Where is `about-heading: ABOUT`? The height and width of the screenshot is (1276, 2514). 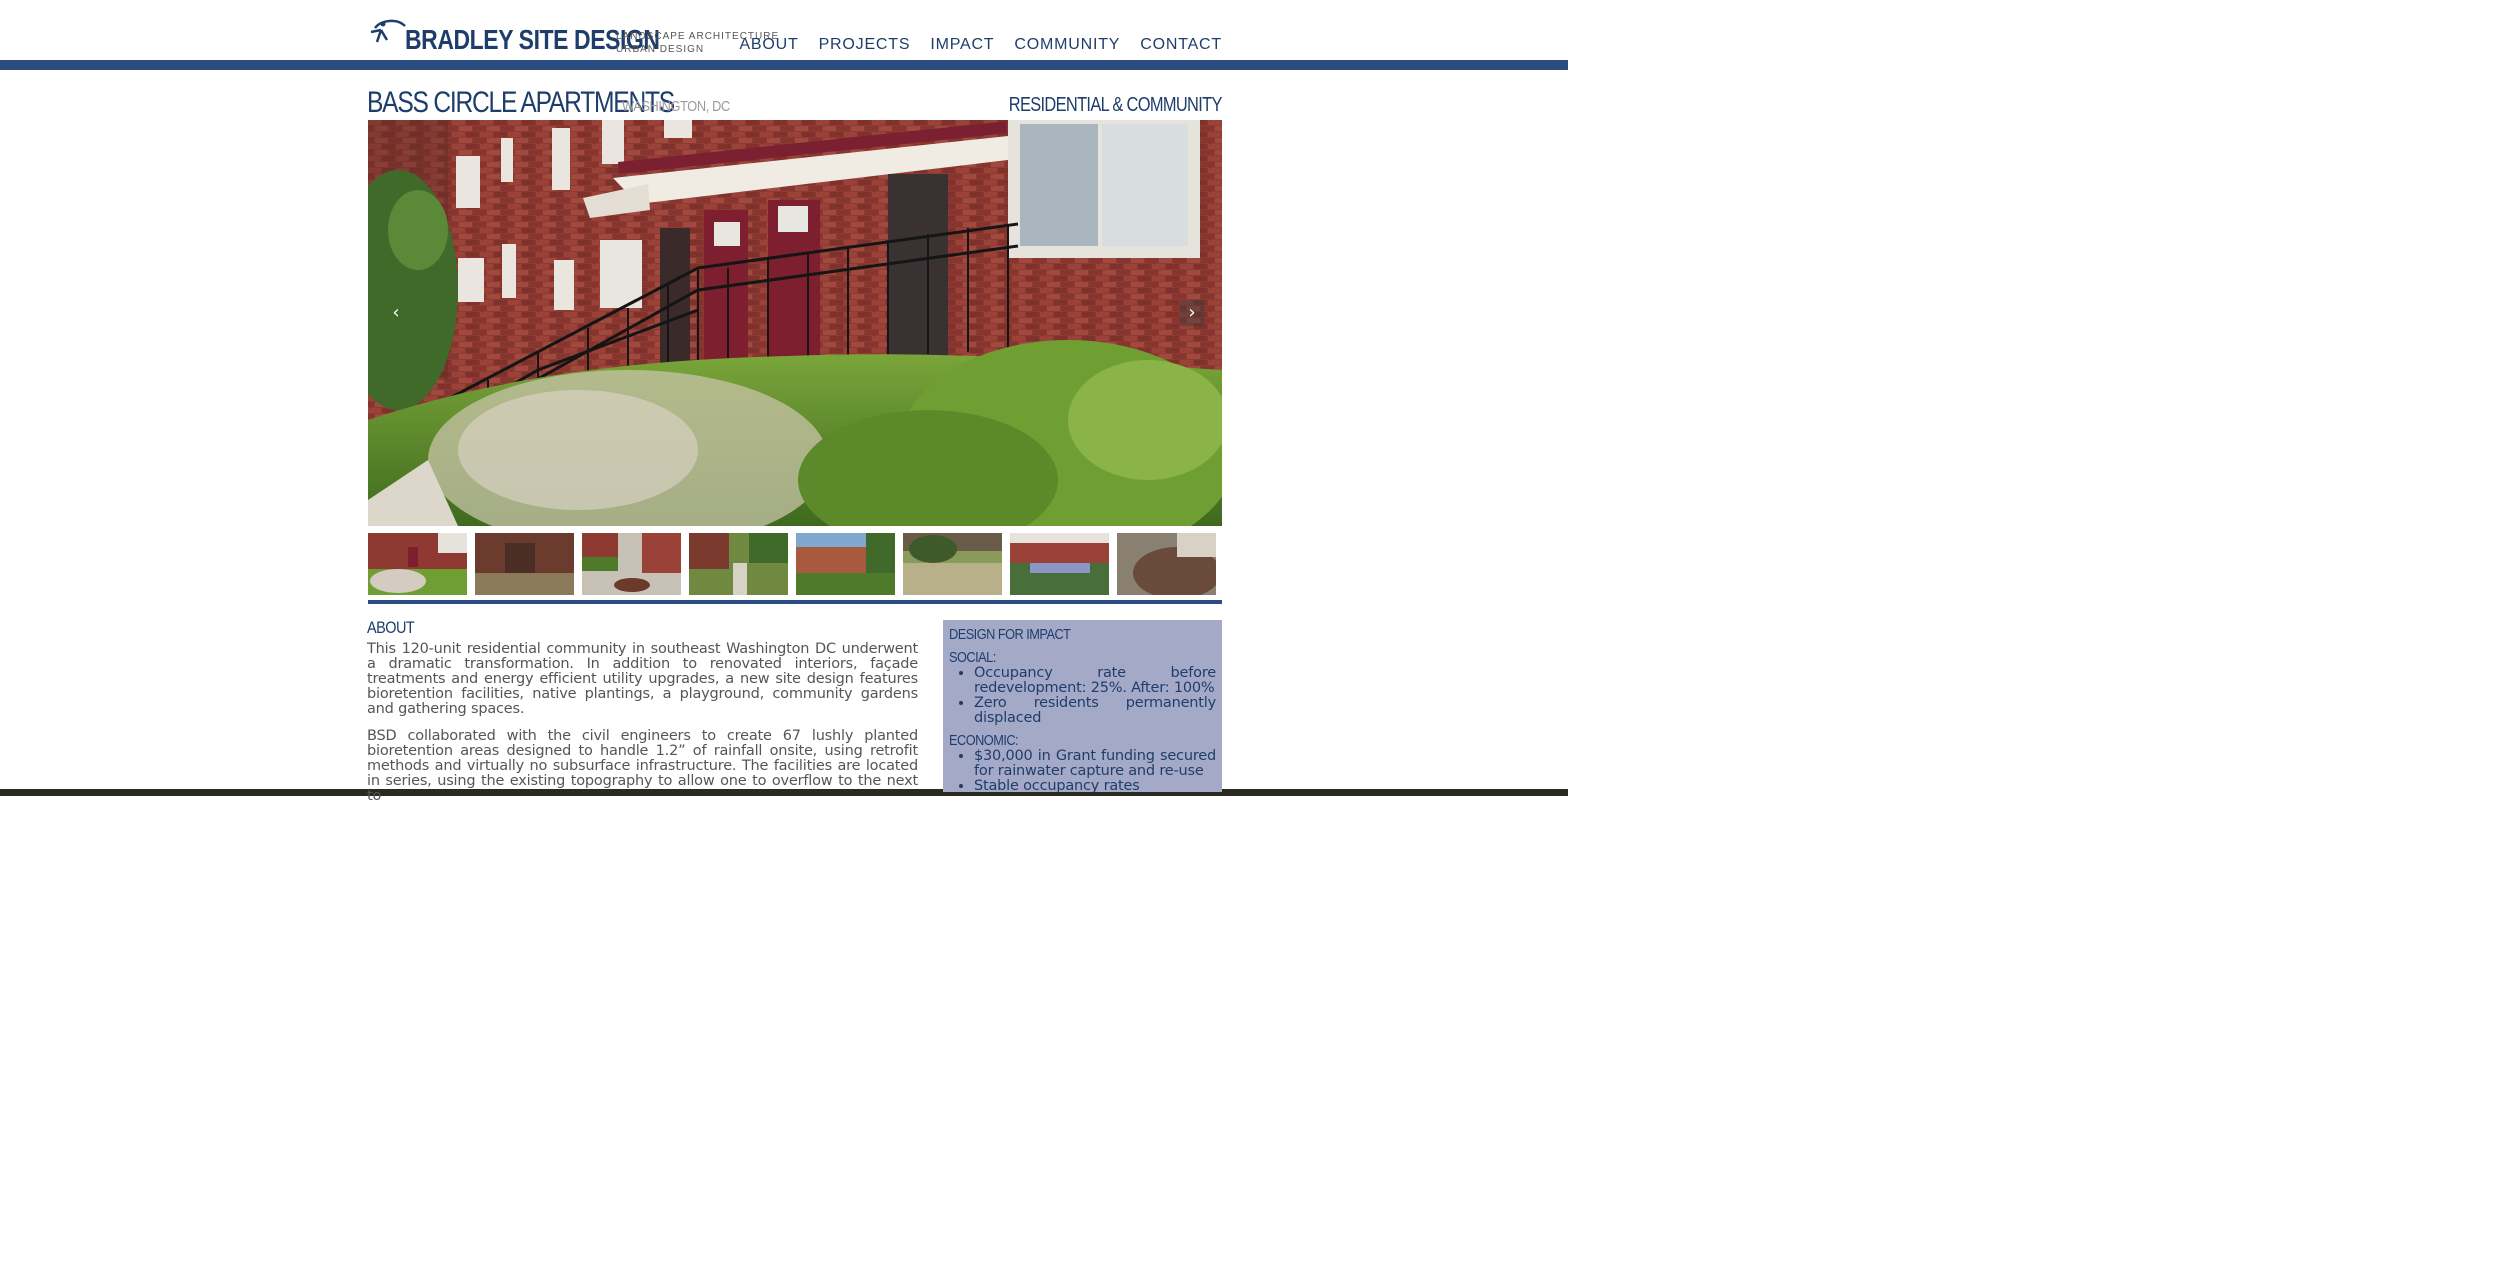 about-heading: ABOUT is located at coordinates (391, 627).